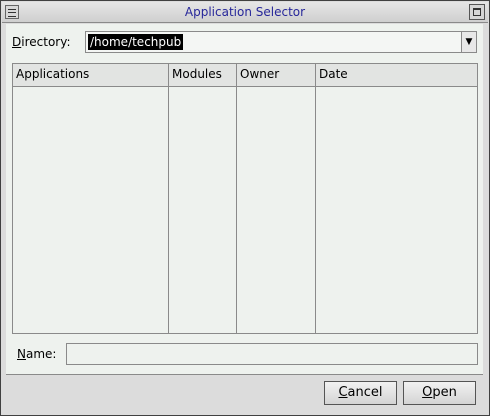  I want to click on name-input, so click(272, 354).